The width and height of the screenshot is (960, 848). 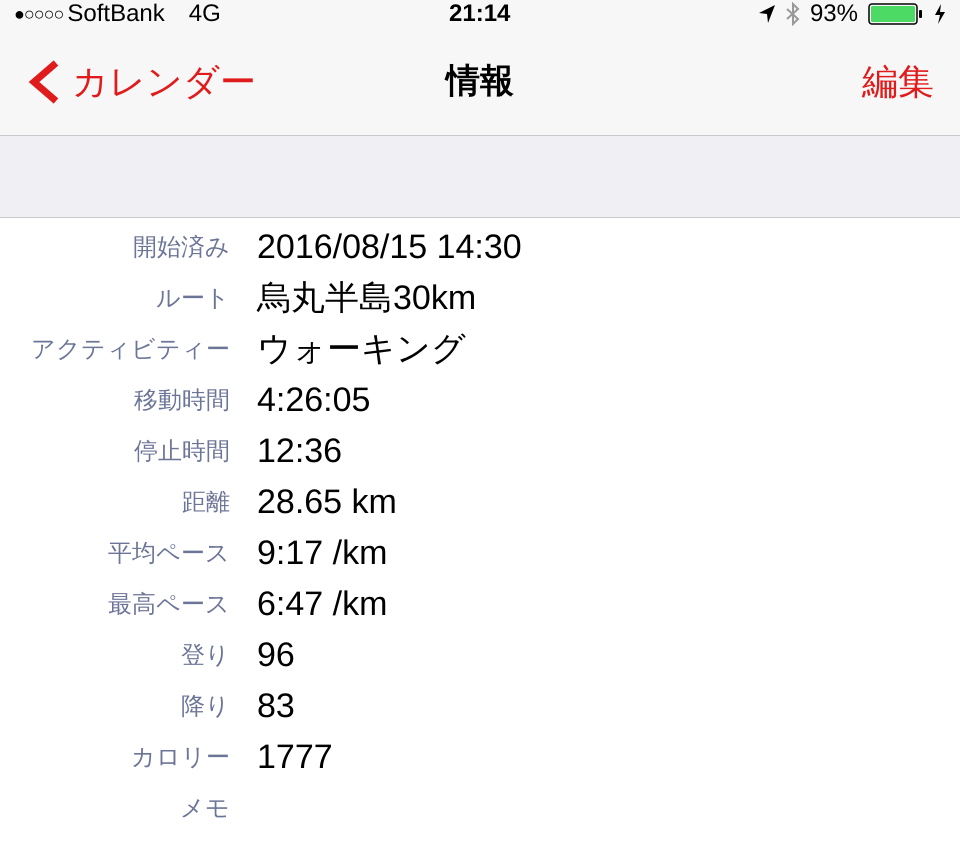 What do you see at coordinates (39, 14) in the screenshot?
I see `signal-strength: ●○○○○` at bounding box center [39, 14].